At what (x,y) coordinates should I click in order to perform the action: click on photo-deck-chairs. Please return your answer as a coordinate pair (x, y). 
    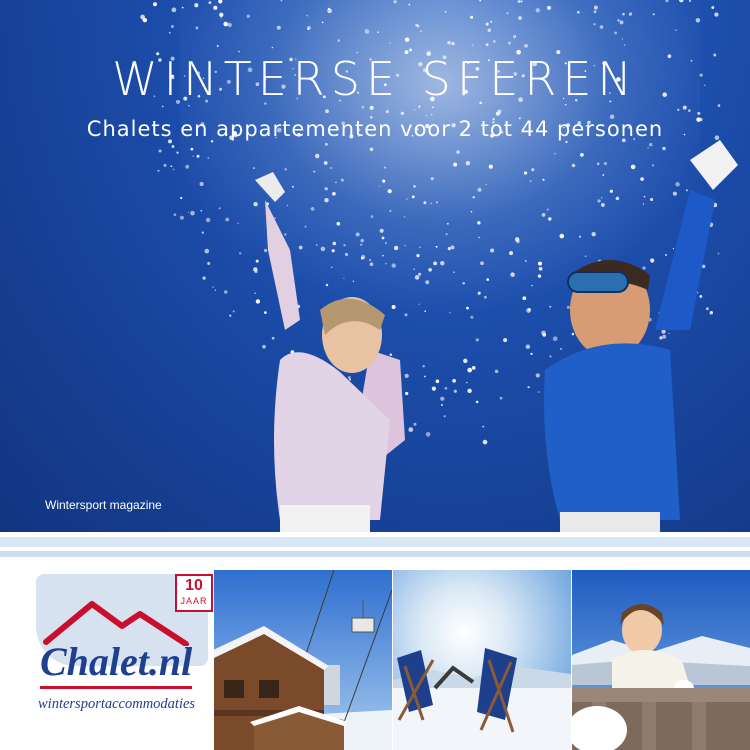
    Looking at the image, I should click on (482, 660).